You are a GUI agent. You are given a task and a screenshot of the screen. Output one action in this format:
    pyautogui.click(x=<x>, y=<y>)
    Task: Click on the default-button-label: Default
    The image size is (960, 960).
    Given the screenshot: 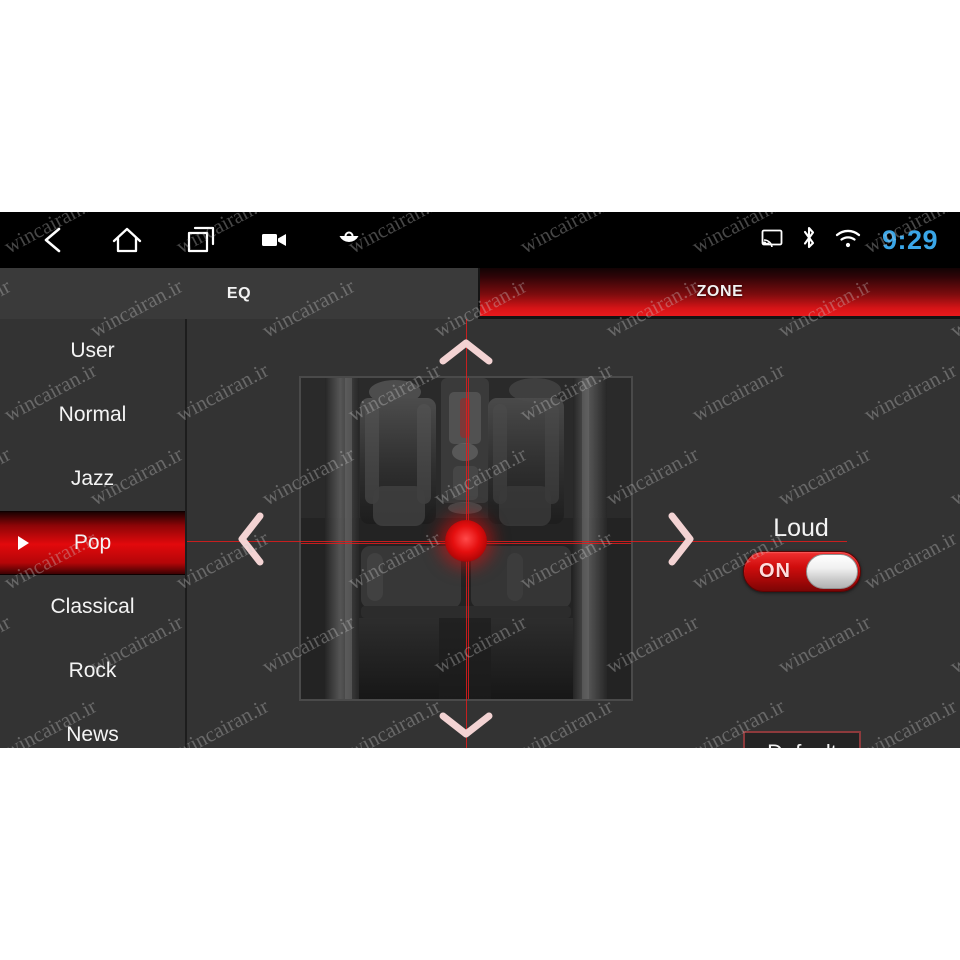 What is the action you would take?
    pyautogui.click(x=802, y=744)
    